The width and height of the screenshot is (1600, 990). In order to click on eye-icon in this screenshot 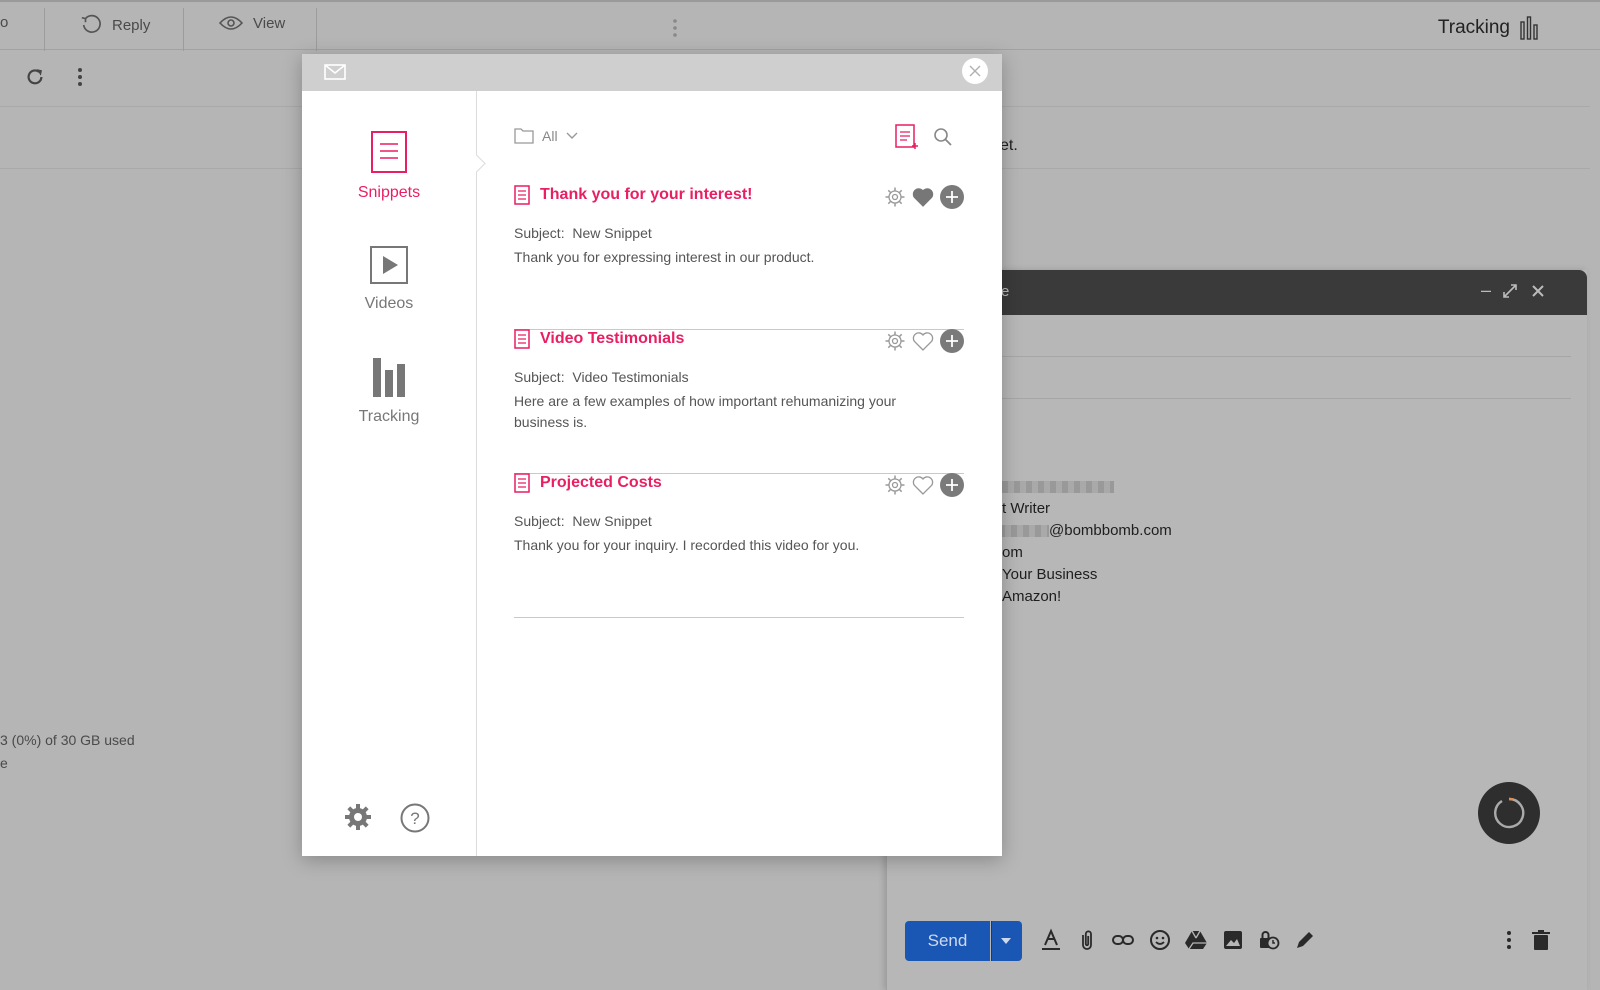, I will do `click(231, 23)`.